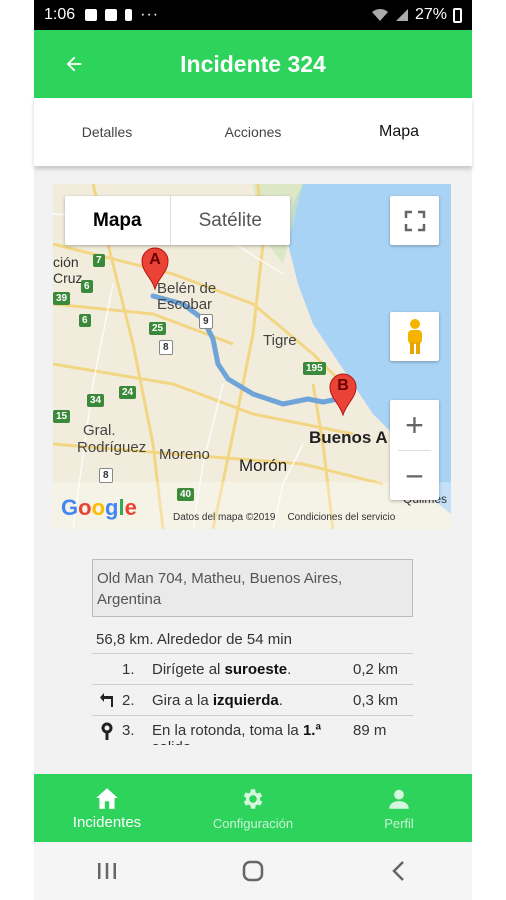 The image size is (506, 900). I want to click on map-label-gral: Gral., so click(99, 430).